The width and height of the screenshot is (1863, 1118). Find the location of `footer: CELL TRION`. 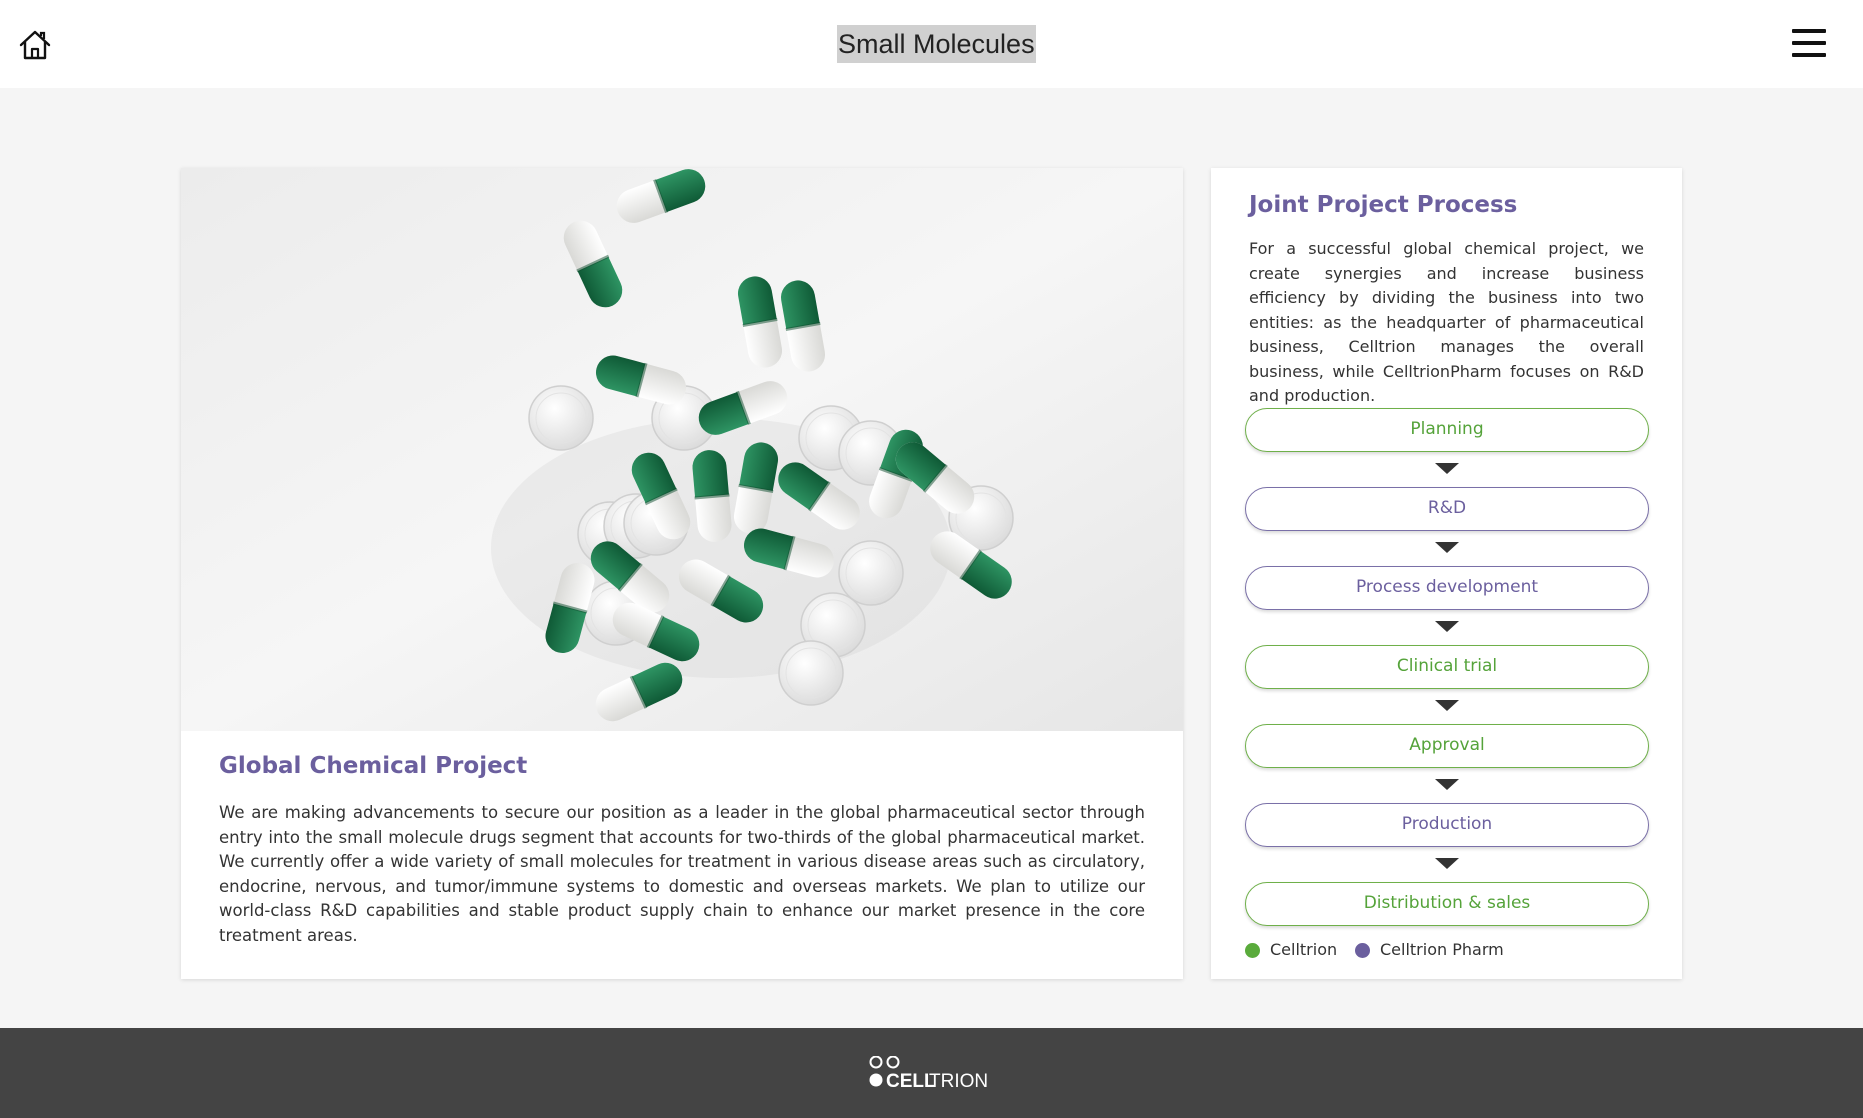

footer: CELL TRION is located at coordinates (931, 1073).